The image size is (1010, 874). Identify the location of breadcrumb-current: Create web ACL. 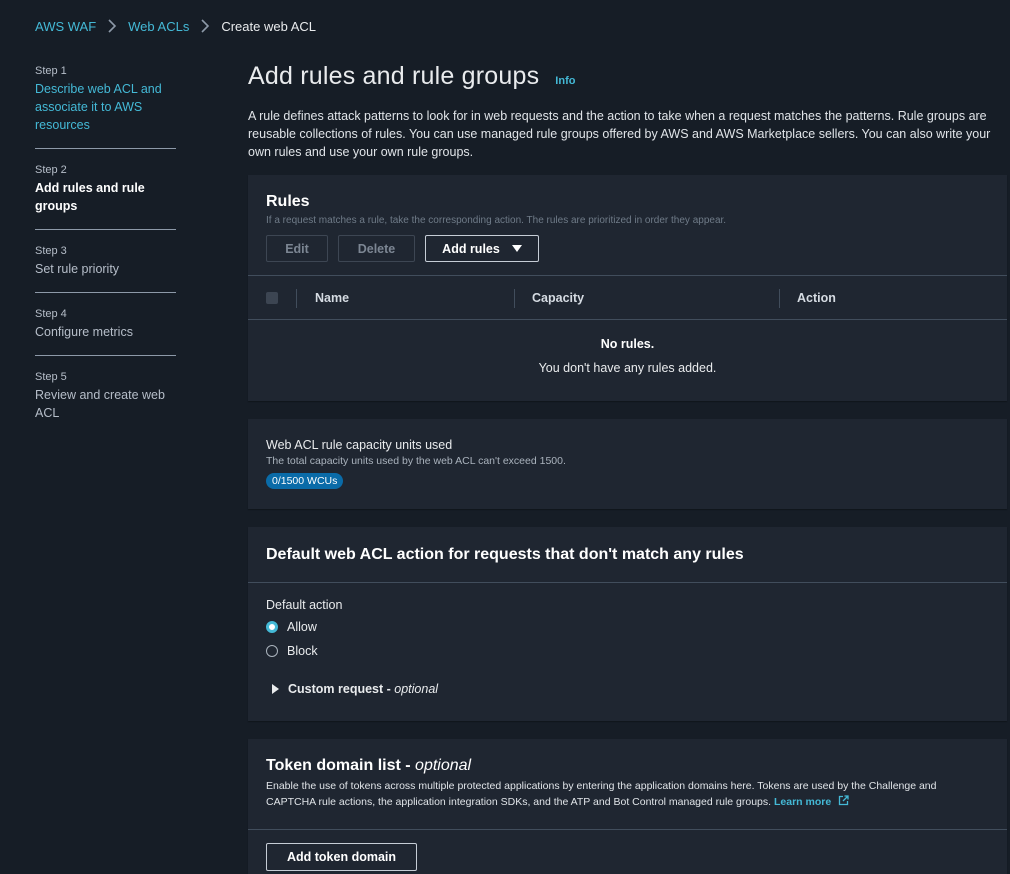
(268, 26).